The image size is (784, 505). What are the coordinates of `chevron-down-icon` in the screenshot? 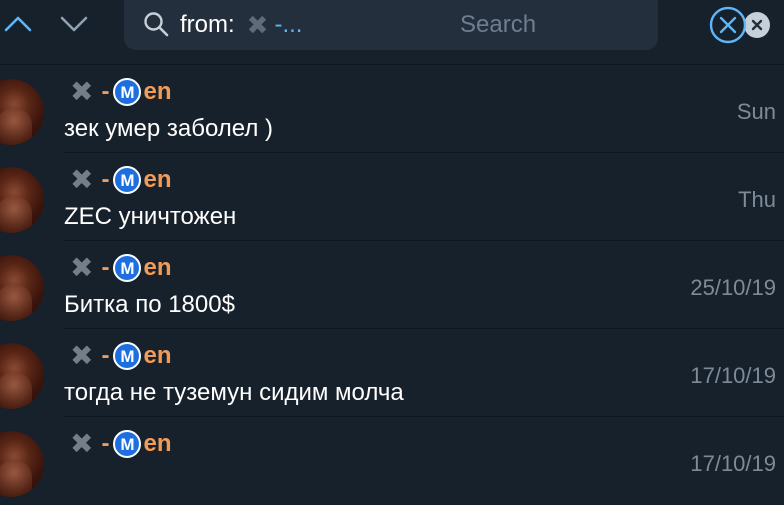 It's located at (74, 24).